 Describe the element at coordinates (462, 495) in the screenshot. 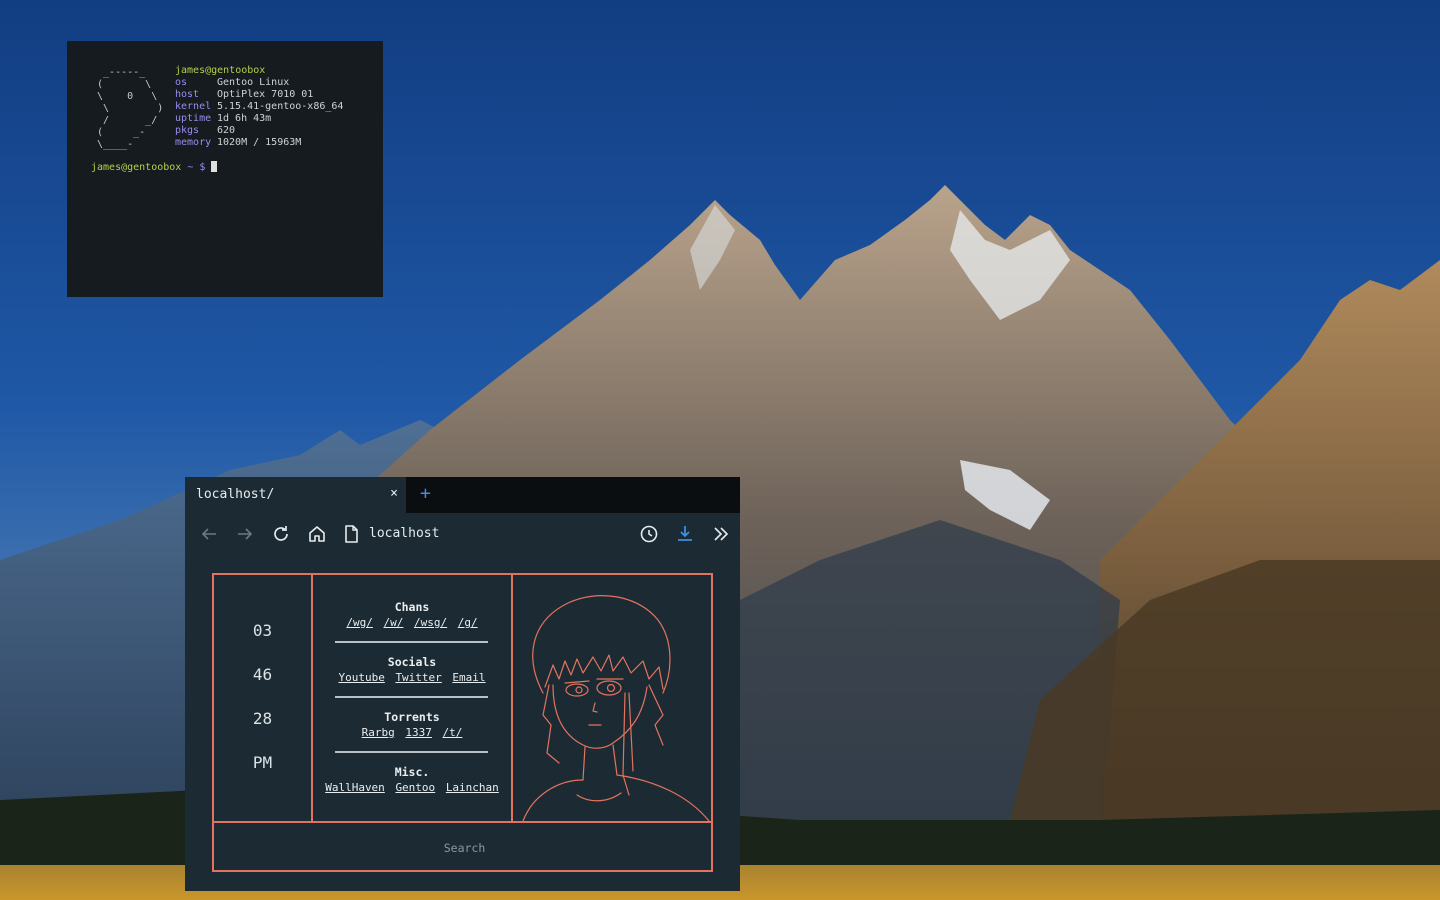

I see `tab-bar: localhost/ × +` at that location.